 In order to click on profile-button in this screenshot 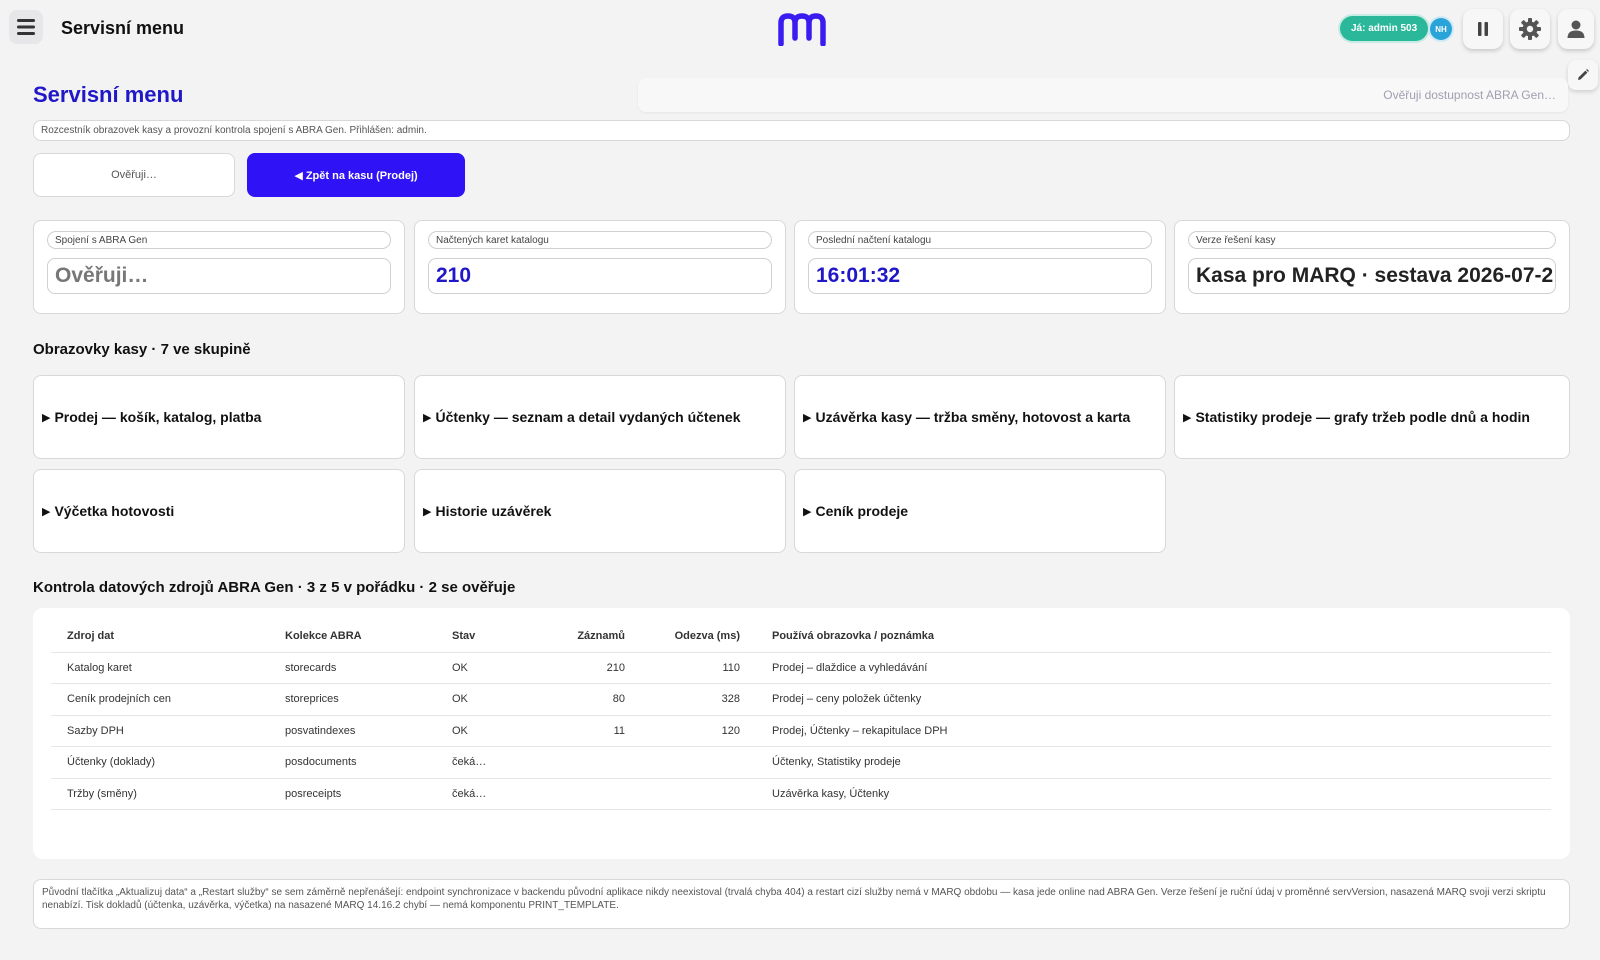, I will do `click(1576, 29)`.